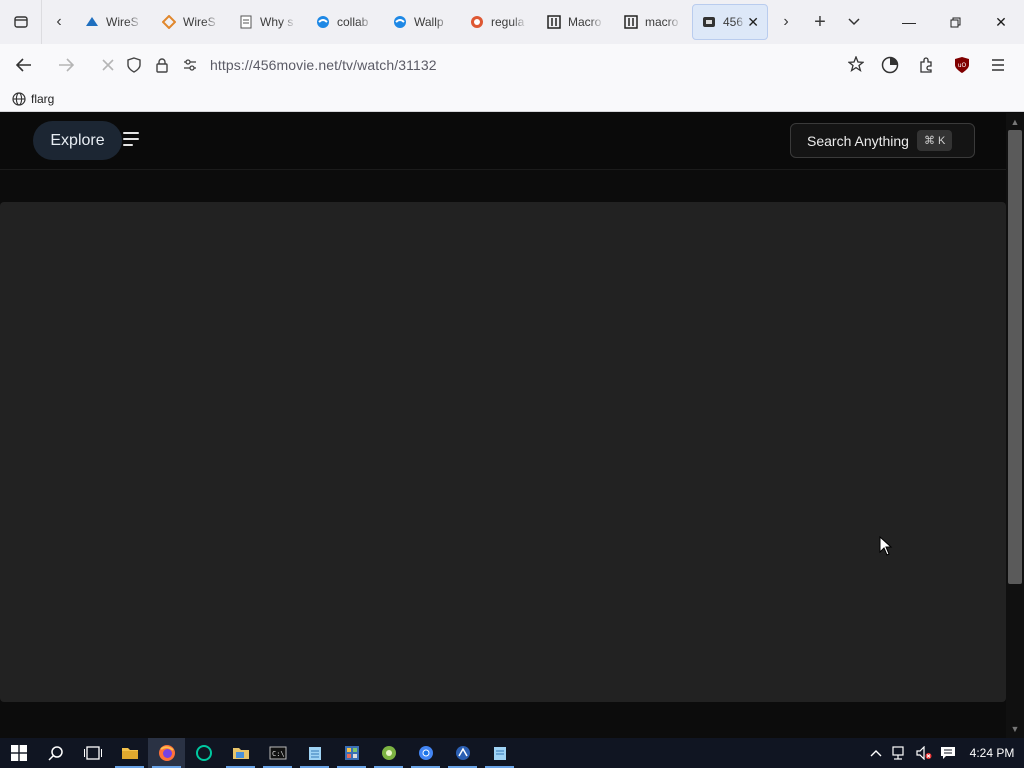 The image size is (1024, 768). What do you see at coordinates (323, 65) in the screenshot?
I see `url-text: https://456movie.net/tv/watch/31132` at bounding box center [323, 65].